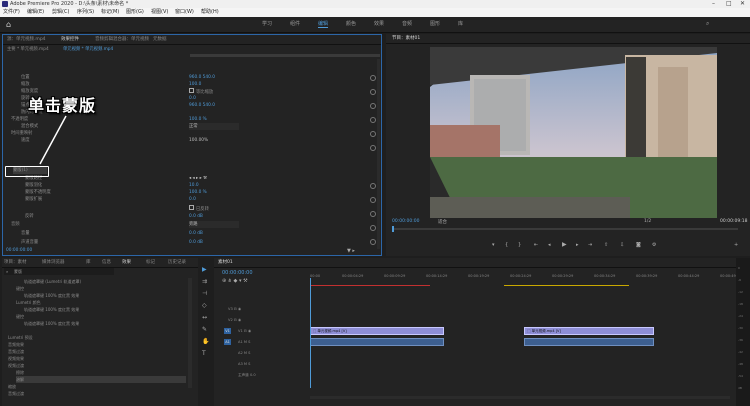 This screenshot has height=406, width=750. Describe the element at coordinates (204, 317) in the screenshot. I see `slip-icon: ↔` at that location.